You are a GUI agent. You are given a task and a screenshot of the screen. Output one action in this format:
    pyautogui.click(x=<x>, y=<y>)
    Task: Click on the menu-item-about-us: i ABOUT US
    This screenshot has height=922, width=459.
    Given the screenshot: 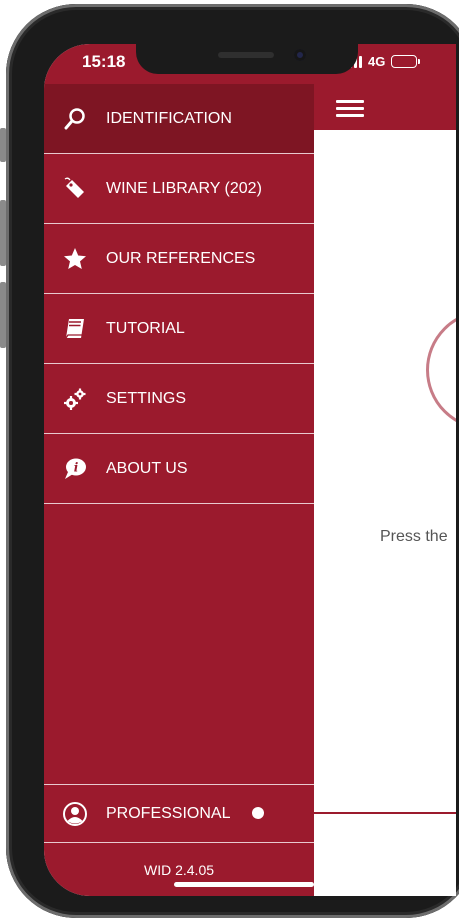 What is the action you would take?
    pyautogui.click(x=179, y=469)
    